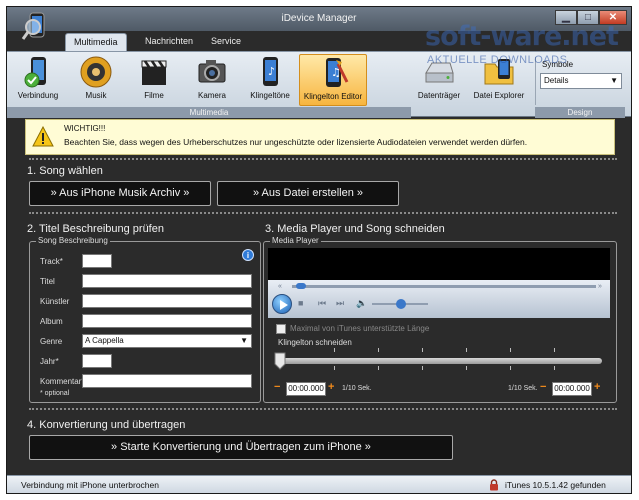 This screenshot has height=500, width=639. I want to click on player-controls: « » ■ ⏮ ⏭ 🔈, so click(439, 299).